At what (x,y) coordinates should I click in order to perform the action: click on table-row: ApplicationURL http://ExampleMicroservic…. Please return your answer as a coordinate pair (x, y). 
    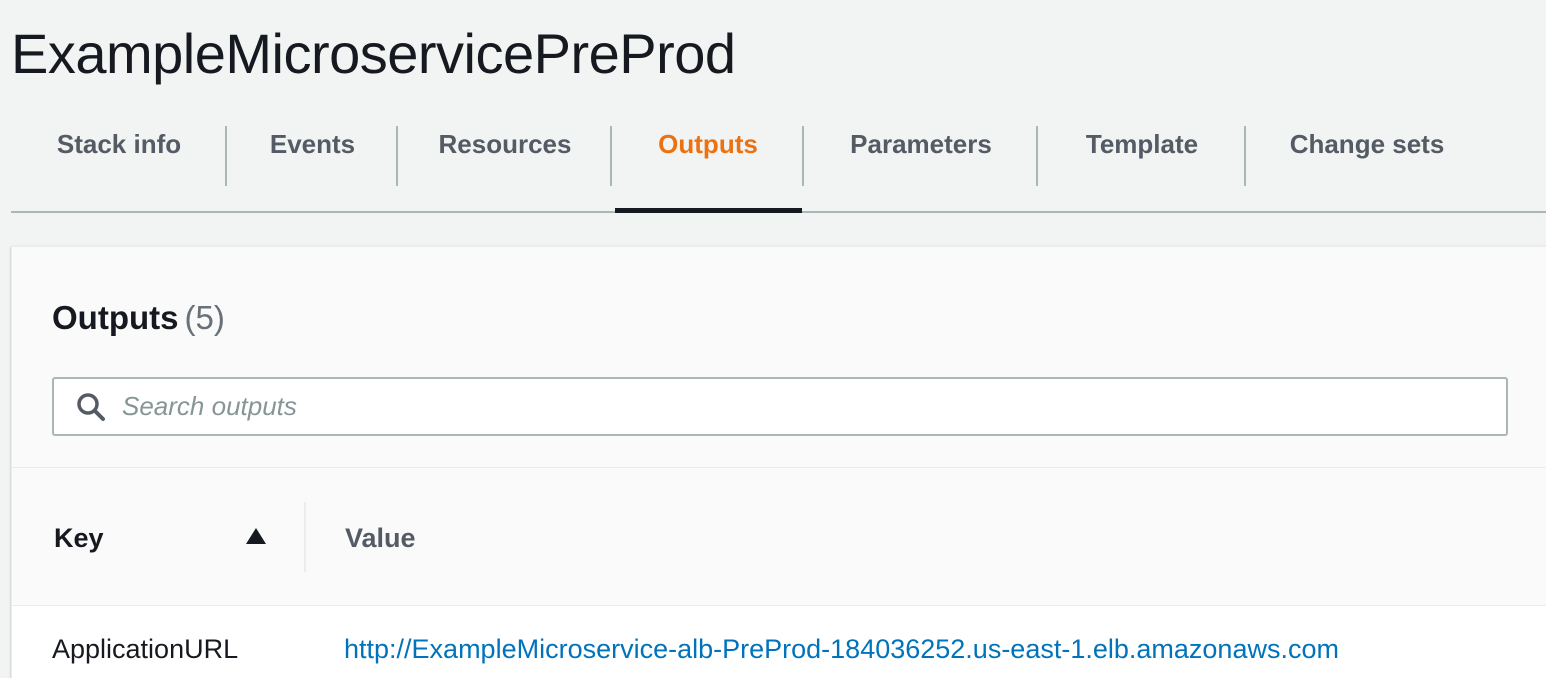
    Looking at the image, I should click on (779, 642).